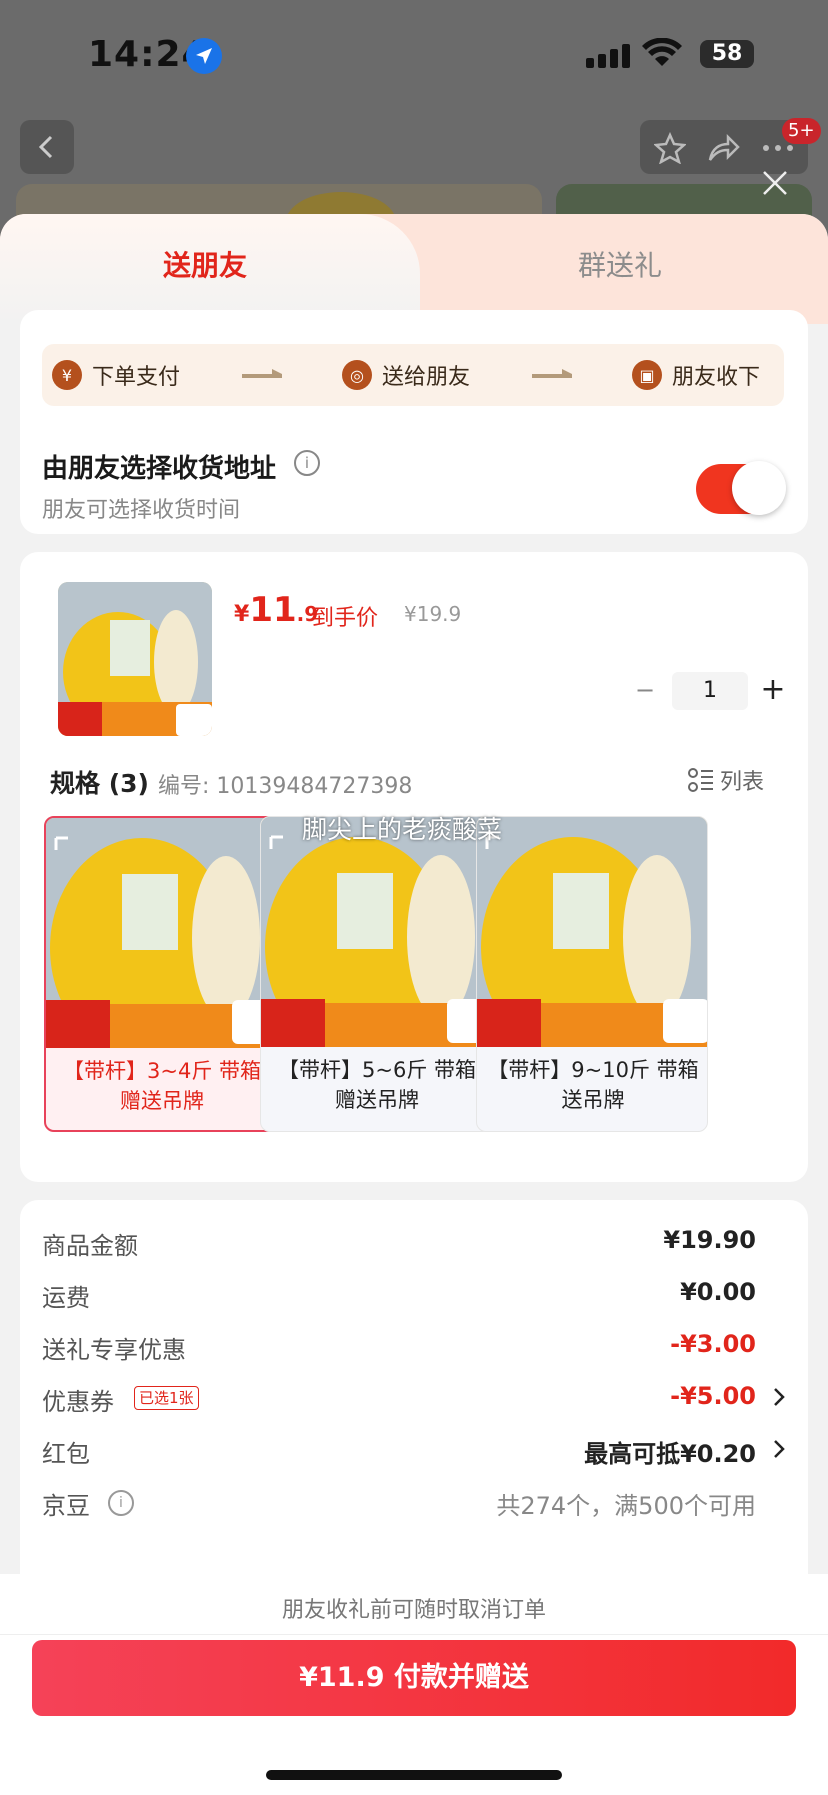 The image size is (828, 1795). I want to click on tab-group-gift: 群送礼, so click(620, 264).